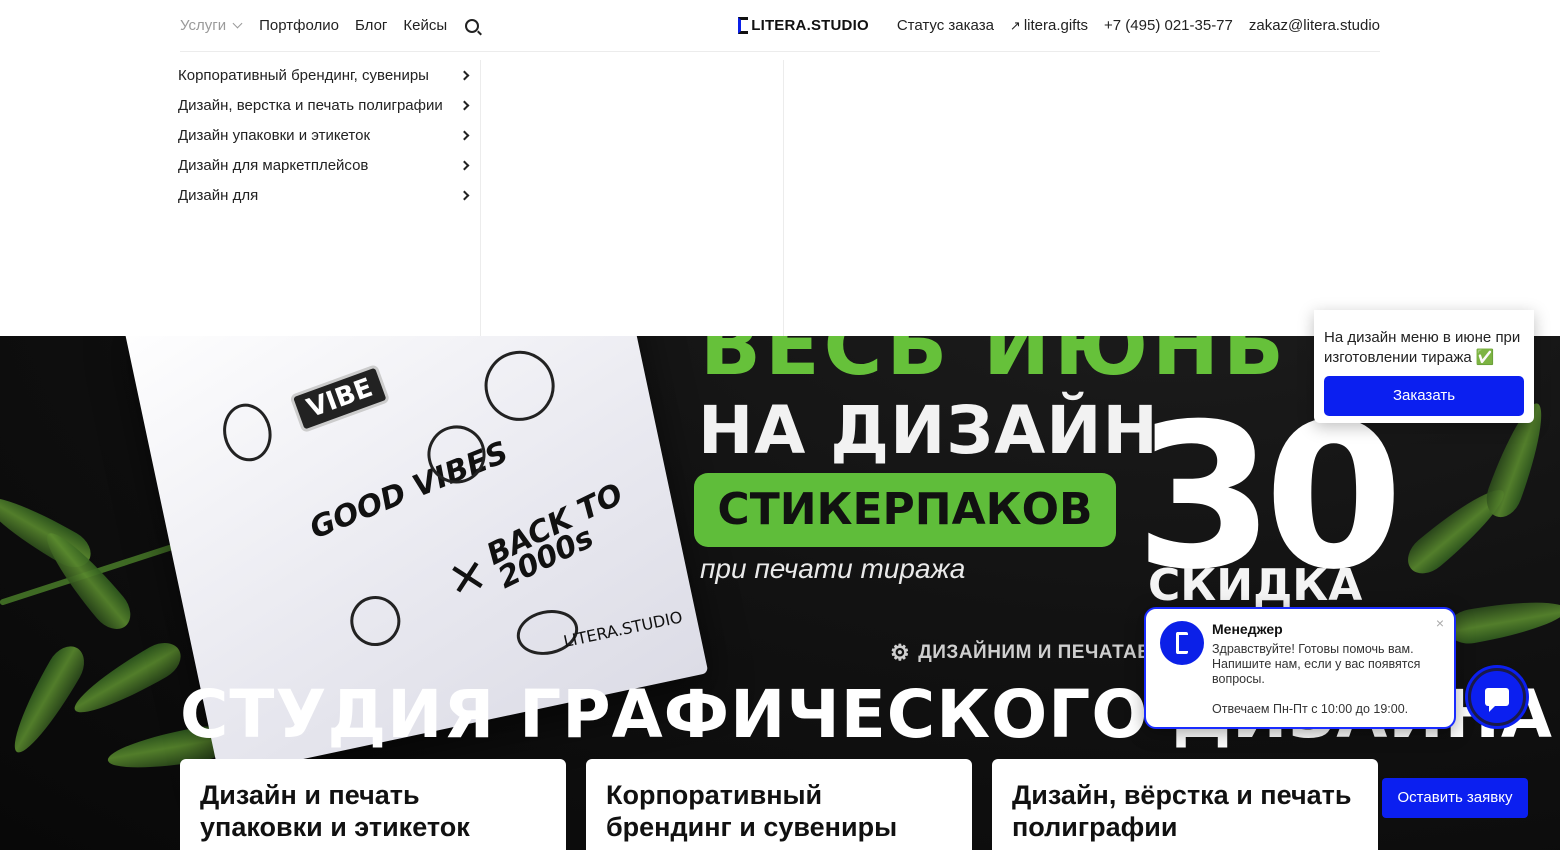 This screenshot has width=1560, height=850. I want to click on gear-icon: ⚙, so click(900, 652).